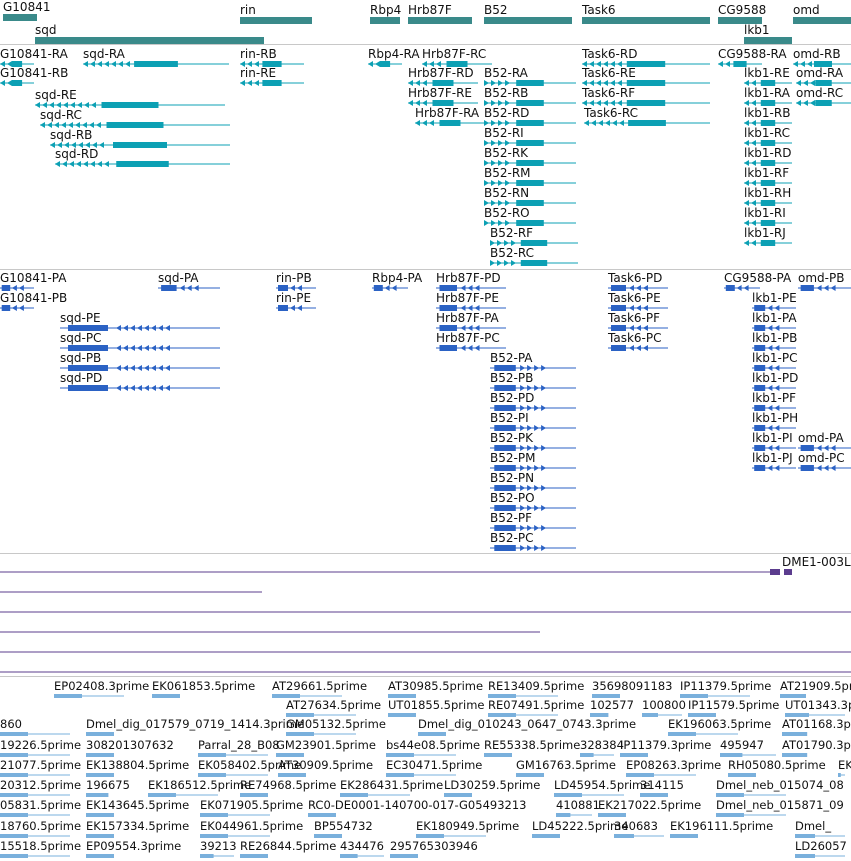  Describe the element at coordinates (612, 705) in the screenshot. I see `est-label: 102577` at that location.